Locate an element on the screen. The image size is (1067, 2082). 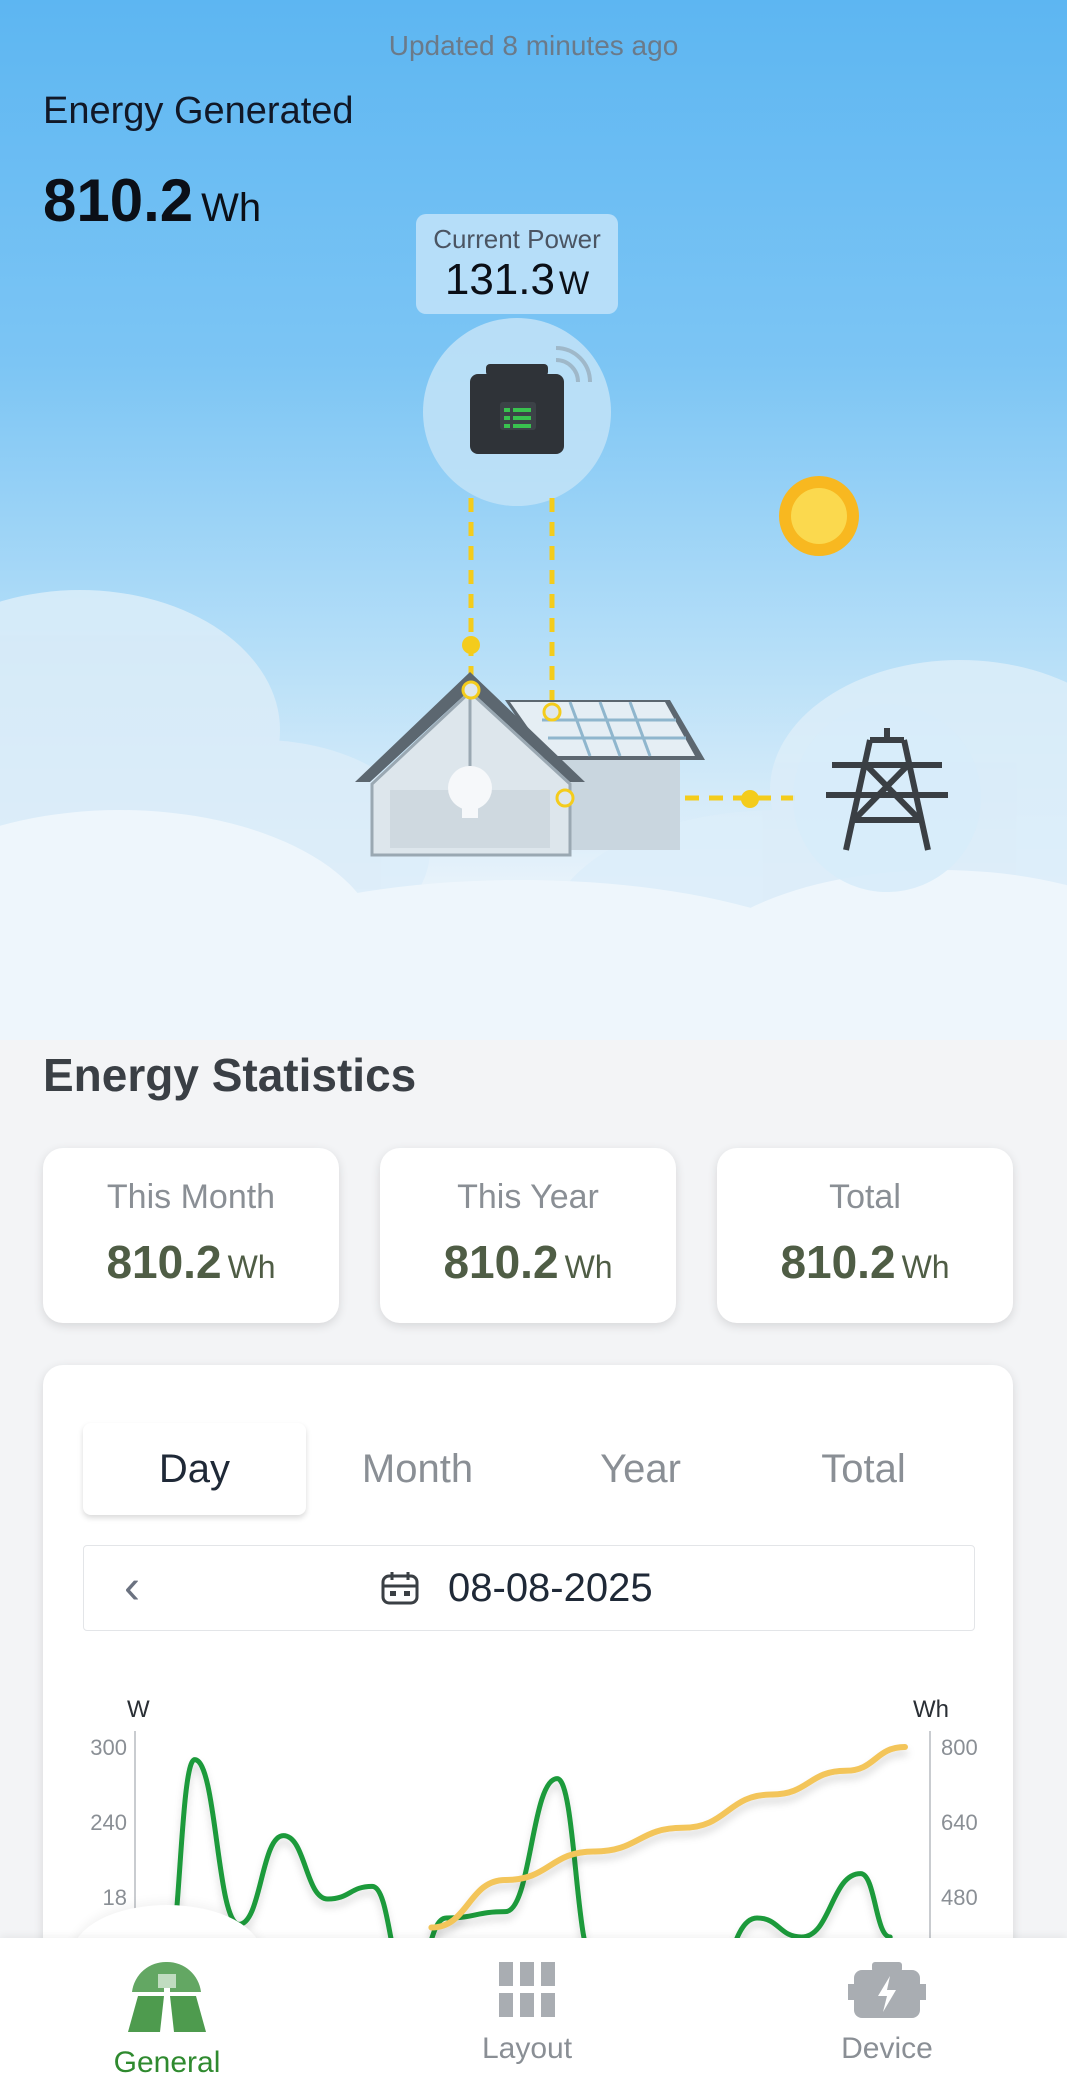
stat-card-label: Total is located at coordinates (865, 1197).